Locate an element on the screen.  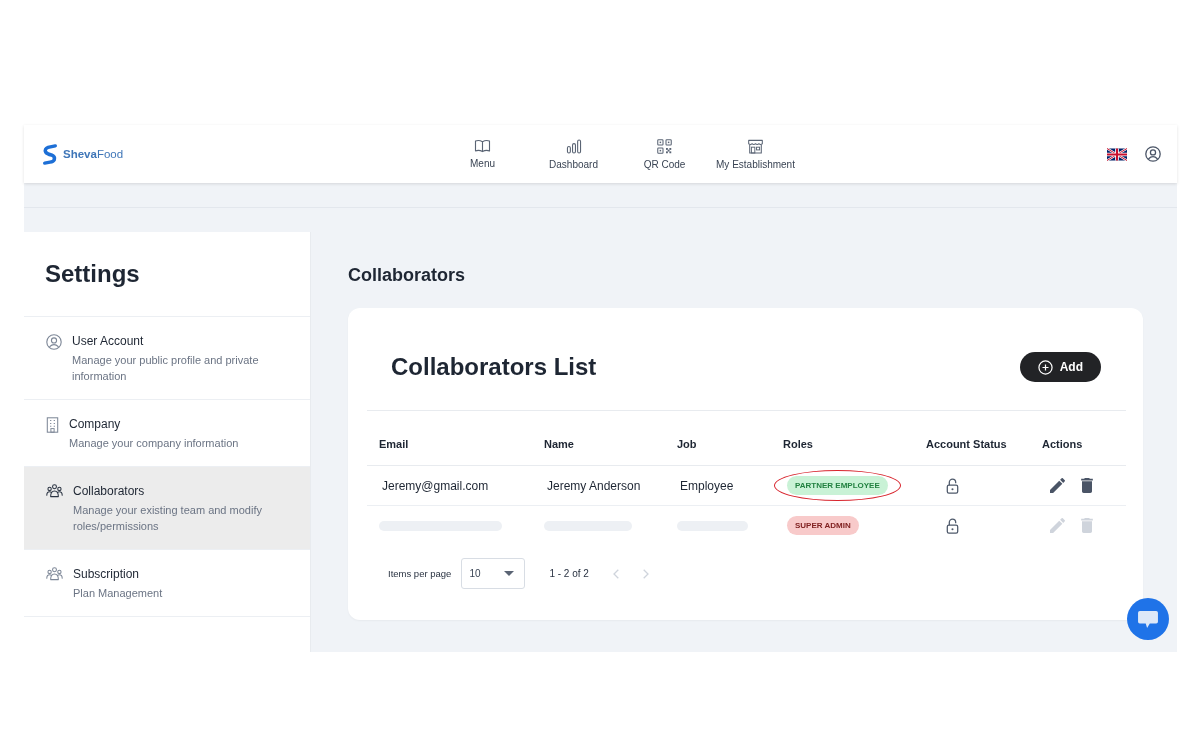
table-cell: Jeremy@gmail.com is located at coordinates (435, 485).